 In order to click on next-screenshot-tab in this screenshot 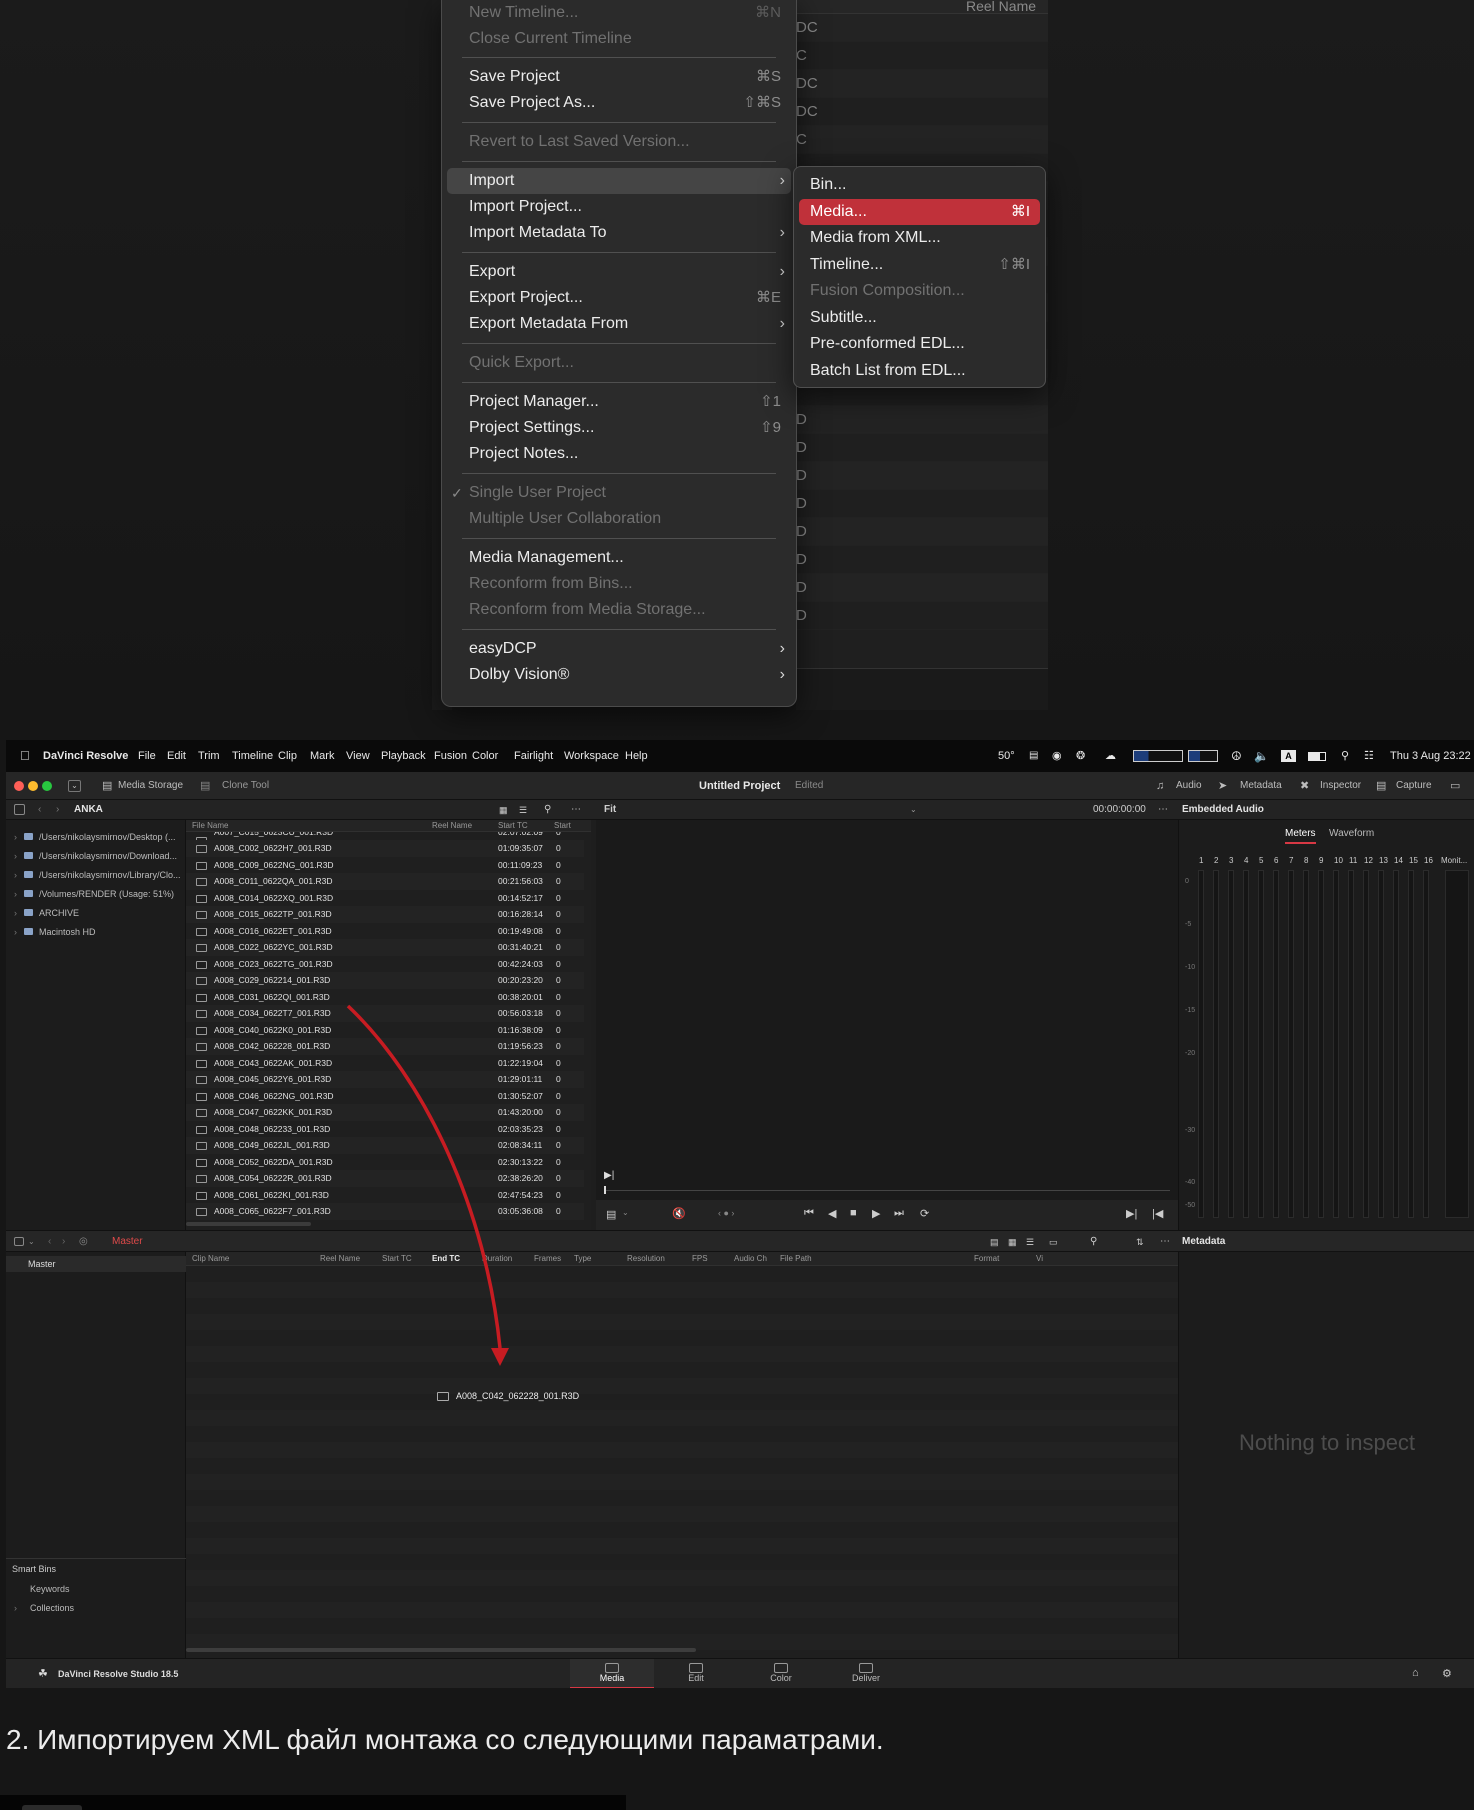, I will do `click(52, 1807)`.